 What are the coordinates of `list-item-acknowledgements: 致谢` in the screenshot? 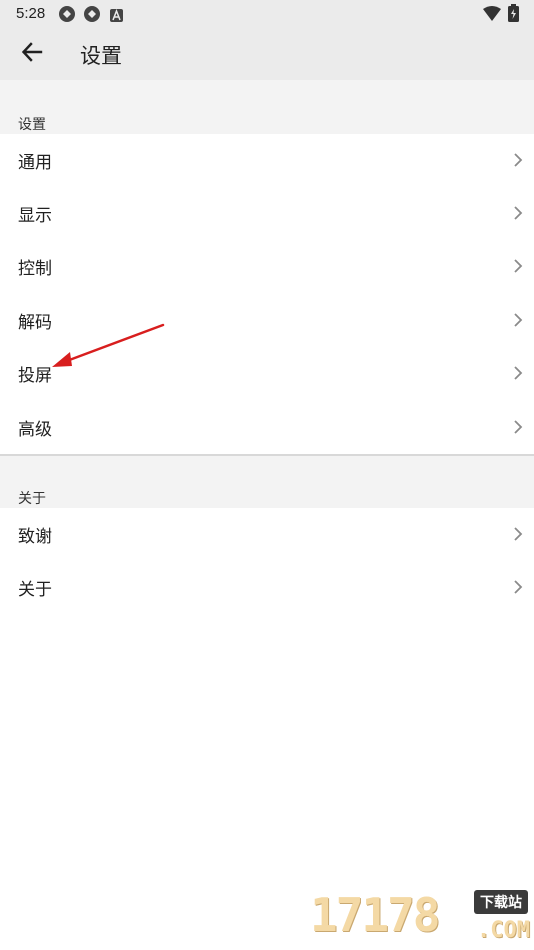 It's located at (267, 534).